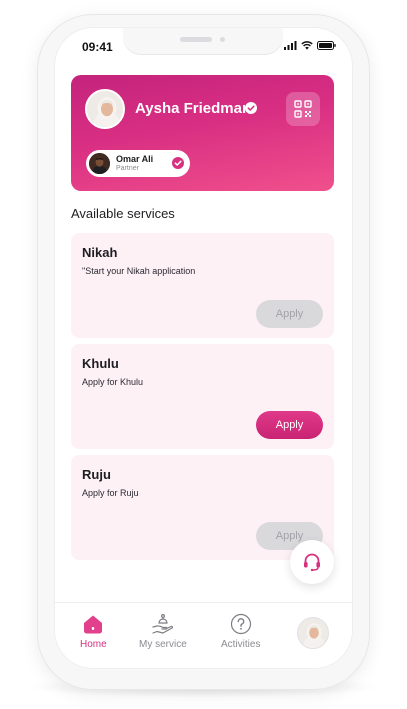 This screenshot has height=709, width=407. I want to click on service-card-ruju: Ruju Apply for Ruju Apply, so click(202, 507).